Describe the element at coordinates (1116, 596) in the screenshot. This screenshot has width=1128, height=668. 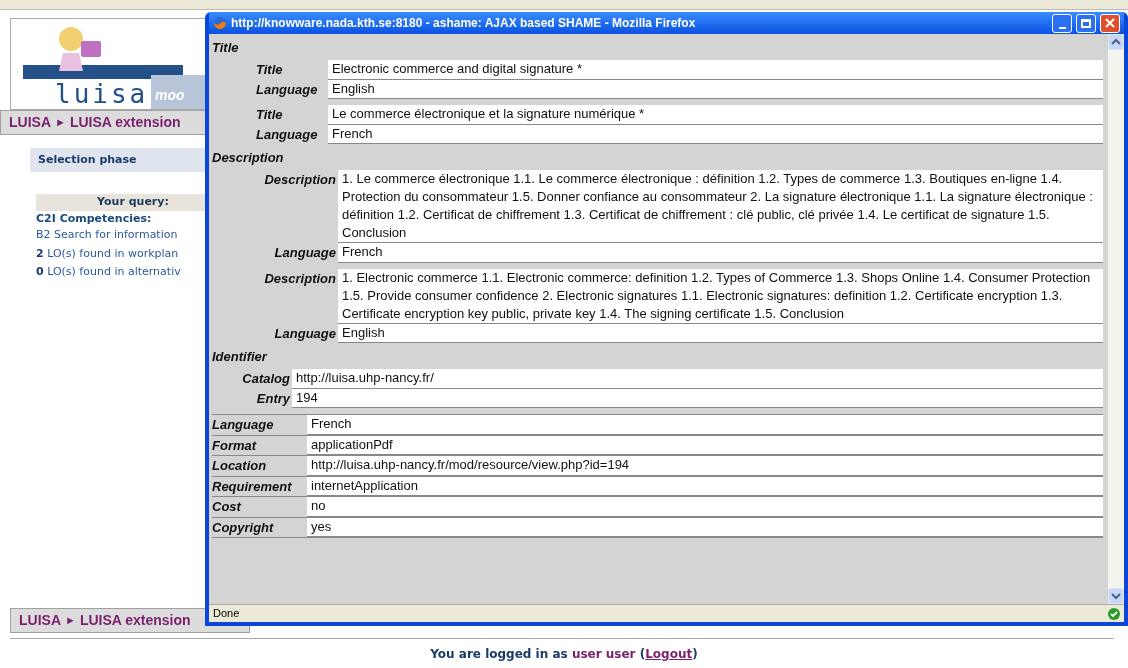
I see `scroll-down-icon` at that location.